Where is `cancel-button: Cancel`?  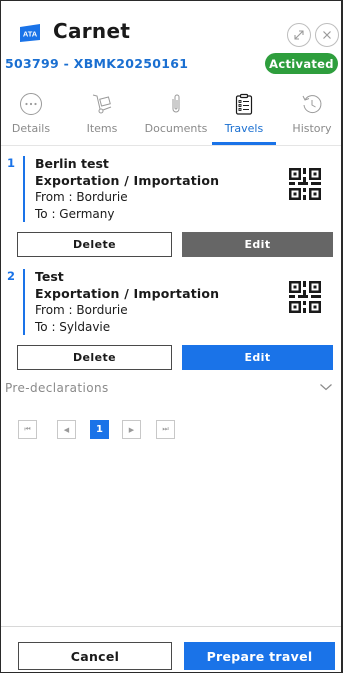
cancel-button: Cancel is located at coordinates (95, 656).